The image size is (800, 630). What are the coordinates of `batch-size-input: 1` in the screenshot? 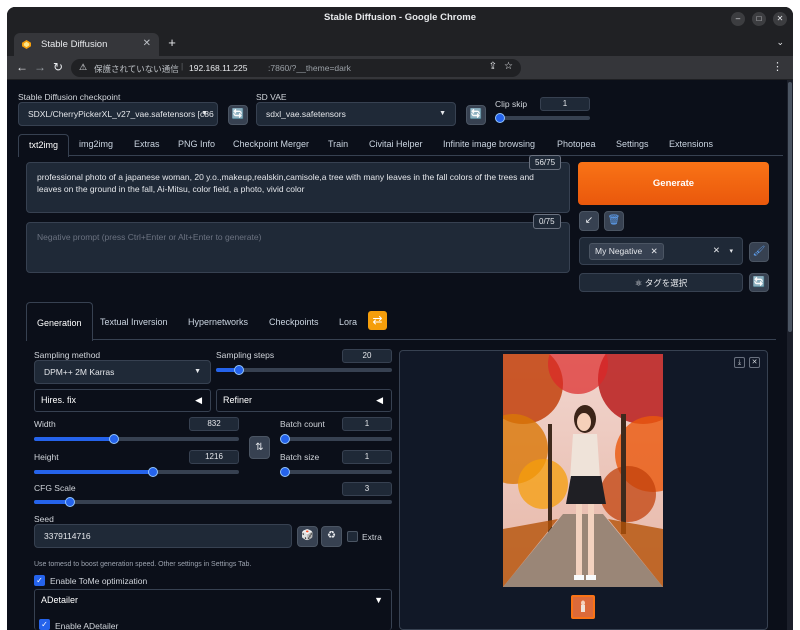 It's located at (367, 457).